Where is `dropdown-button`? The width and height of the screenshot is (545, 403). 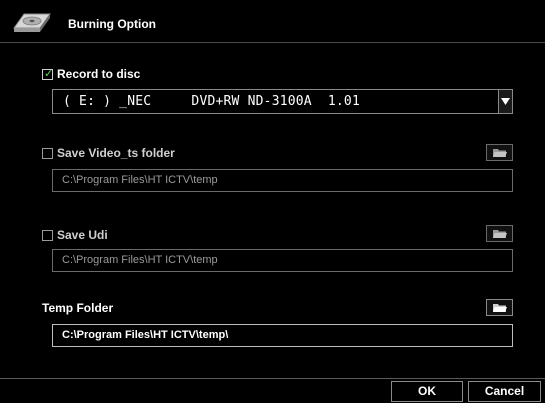
dropdown-button is located at coordinates (505, 101).